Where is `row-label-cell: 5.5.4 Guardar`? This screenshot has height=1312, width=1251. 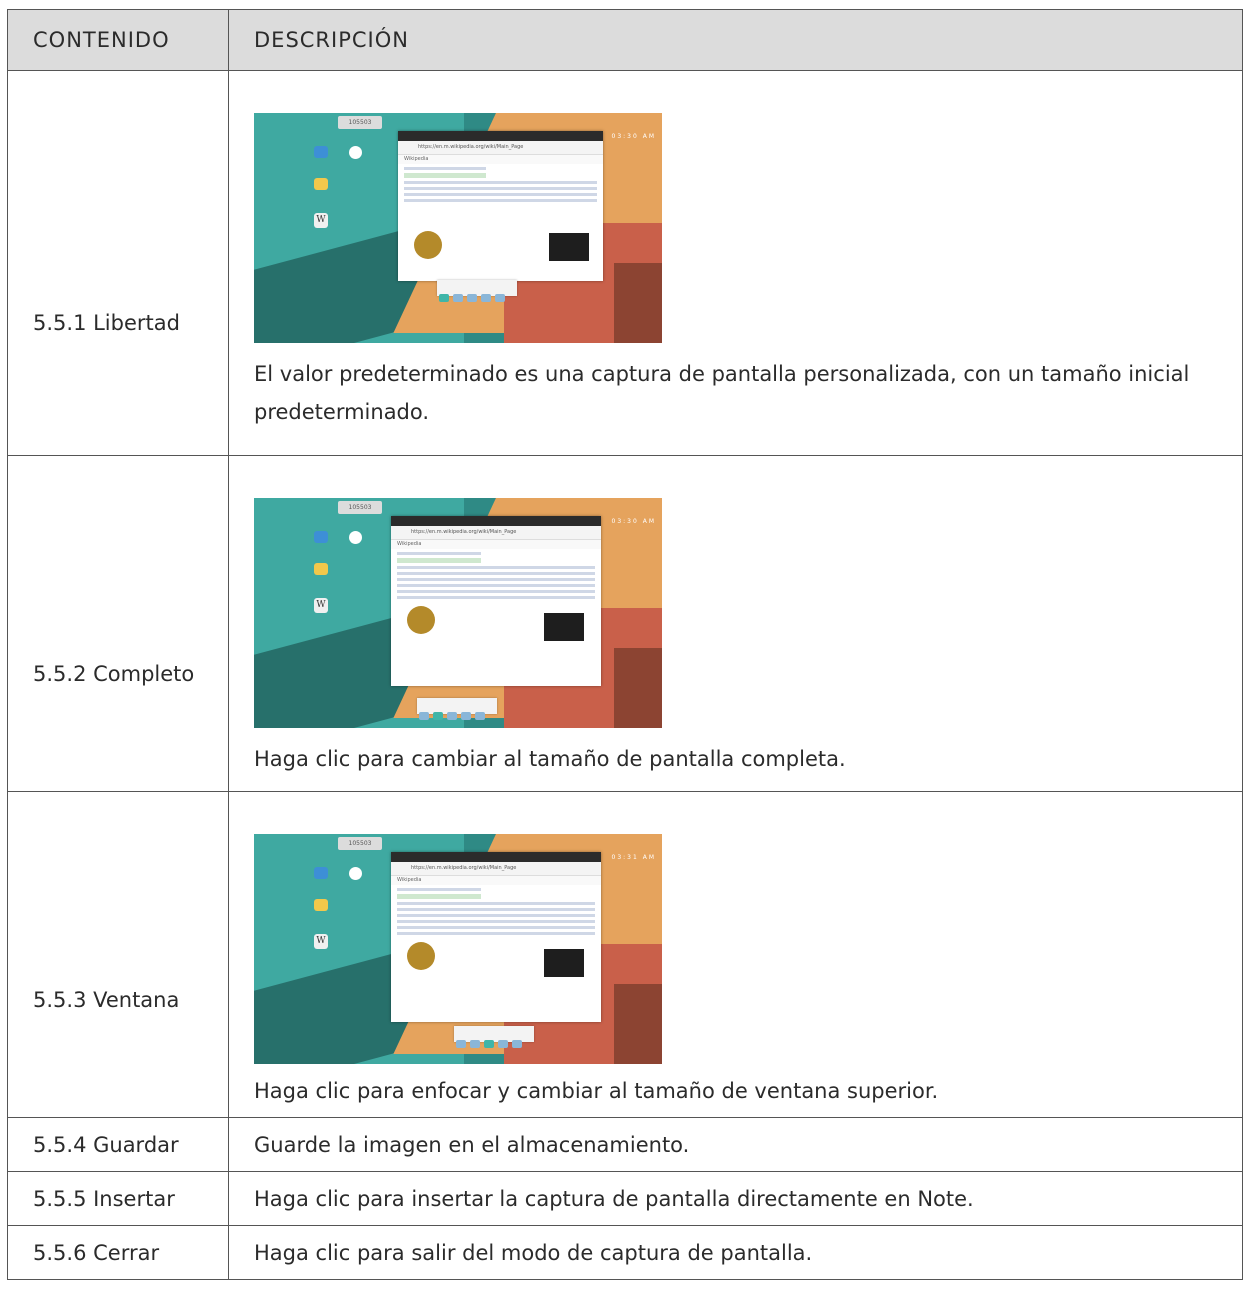
row-label-cell: 5.5.4 Guardar is located at coordinates (118, 1144).